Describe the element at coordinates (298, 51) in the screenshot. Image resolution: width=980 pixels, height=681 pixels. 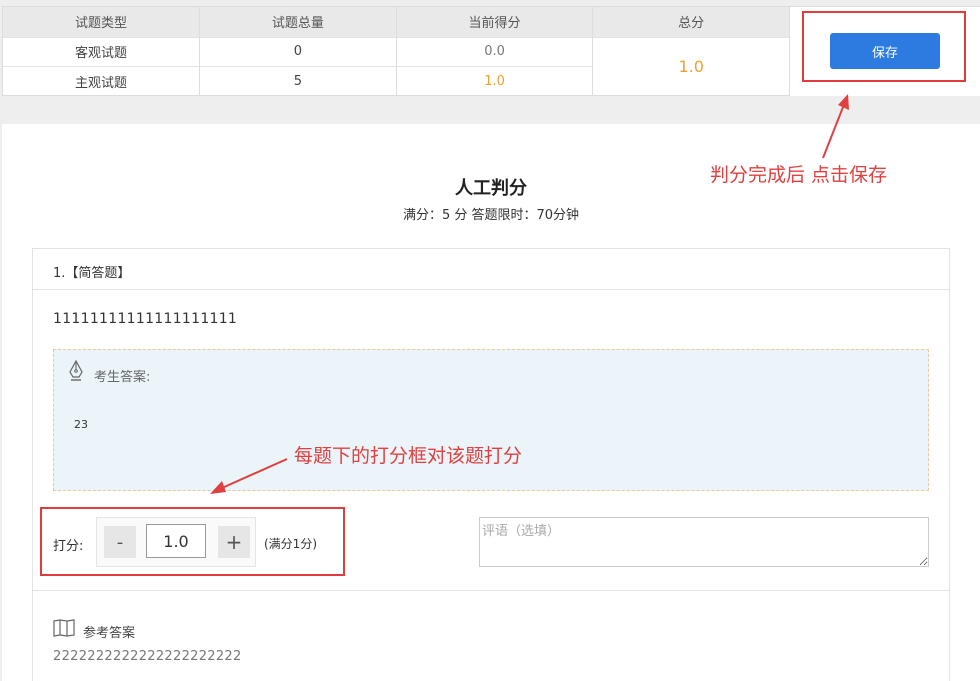
I see `row-count: 0` at that location.